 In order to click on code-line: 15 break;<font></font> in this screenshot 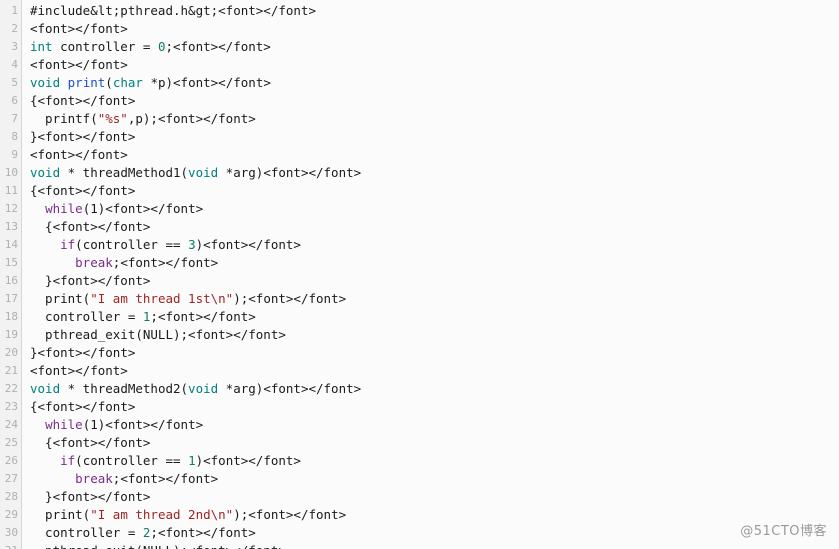, I will do `click(419, 263)`.